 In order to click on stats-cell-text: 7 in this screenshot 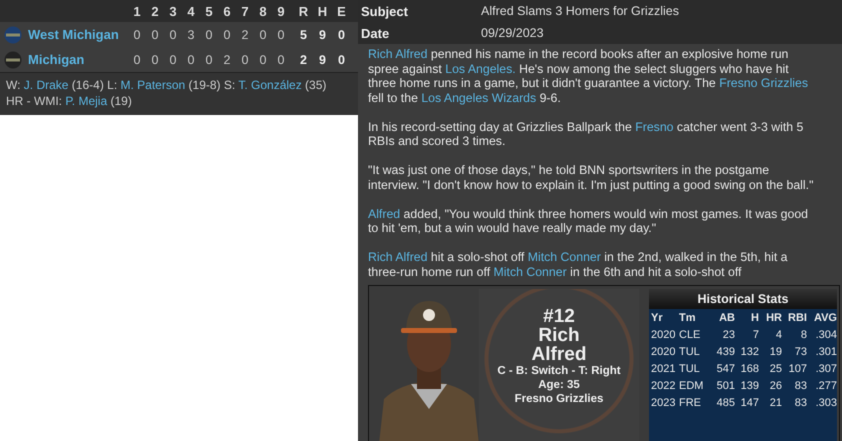, I will do `click(755, 334)`.